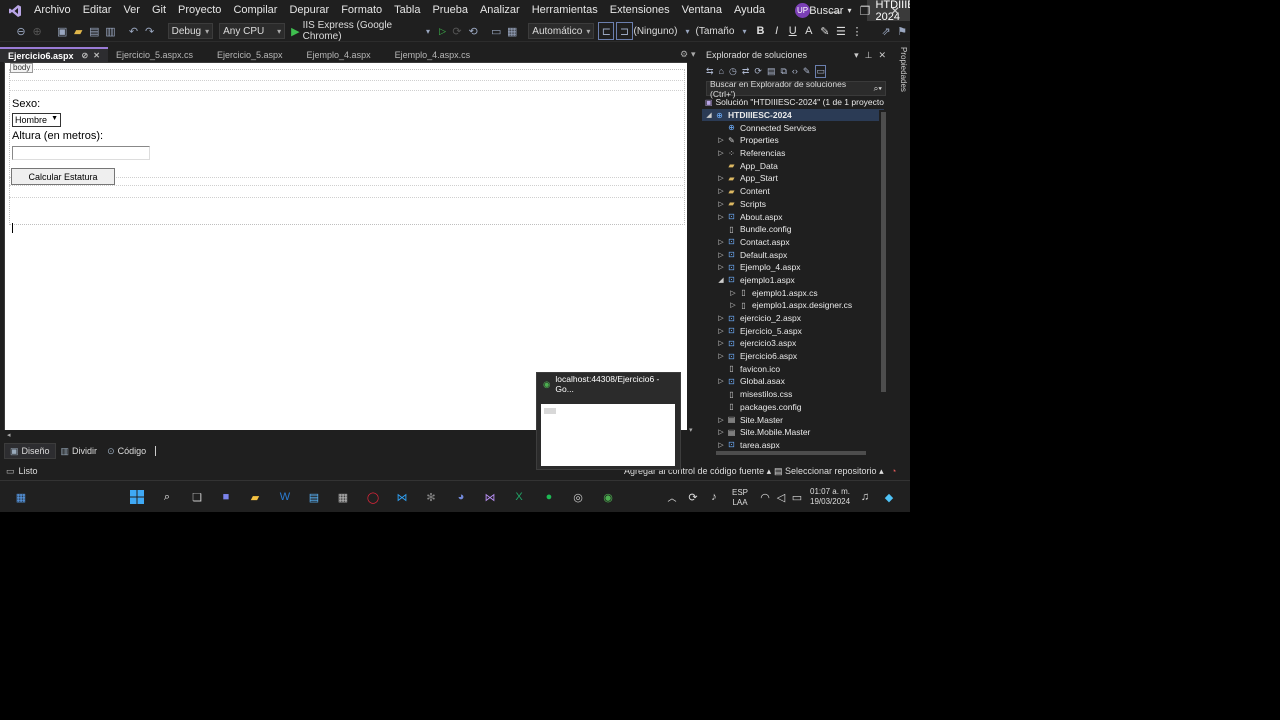 Image resolution: width=1280 pixels, height=720 pixels. I want to click on tab-ejercicio6-aspx: Ejercicio6.aspx ⊘ ✕, so click(54, 54).